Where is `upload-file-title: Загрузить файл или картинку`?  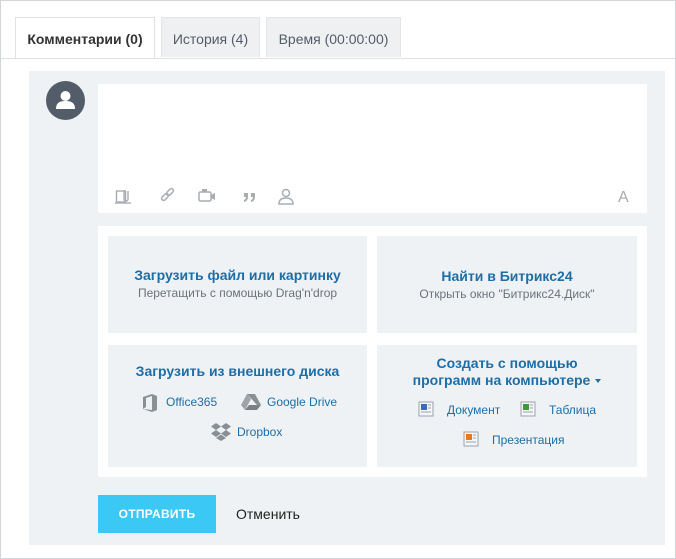
upload-file-title: Загрузить файл или картинку is located at coordinates (237, 275).